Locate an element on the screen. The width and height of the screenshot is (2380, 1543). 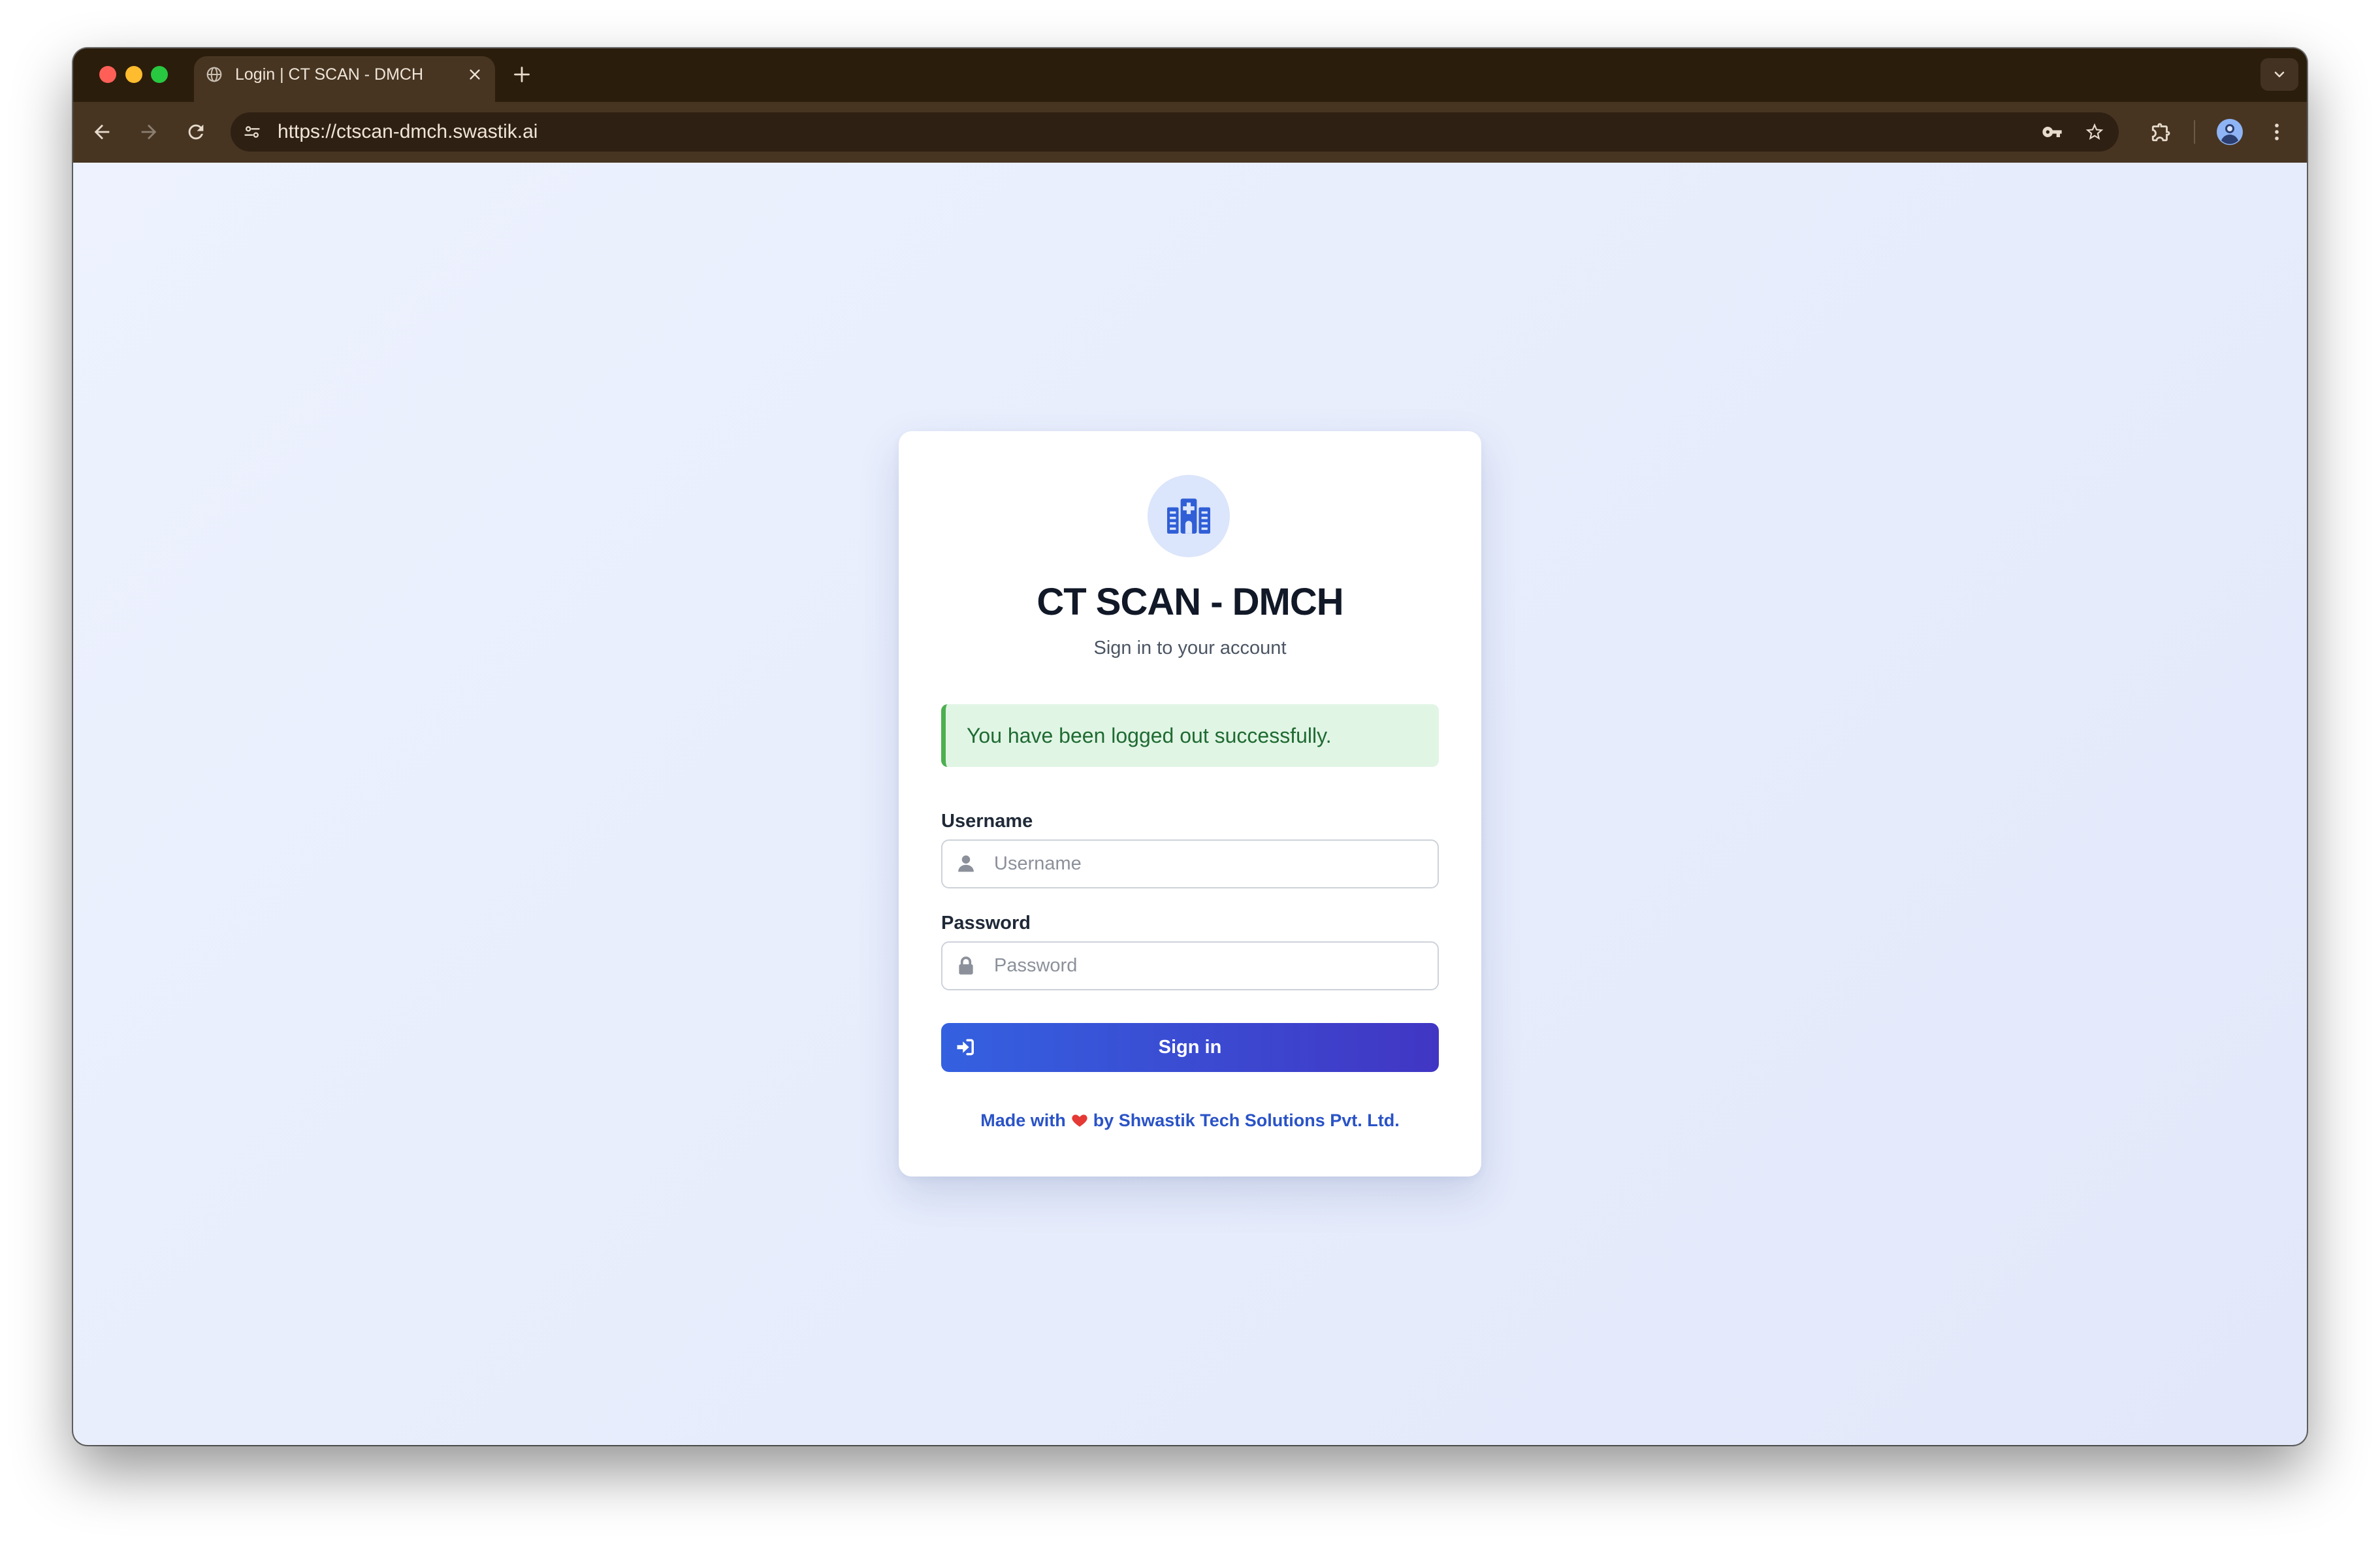
footer-prefix: Made with is located at coordinates (1023, 1120).